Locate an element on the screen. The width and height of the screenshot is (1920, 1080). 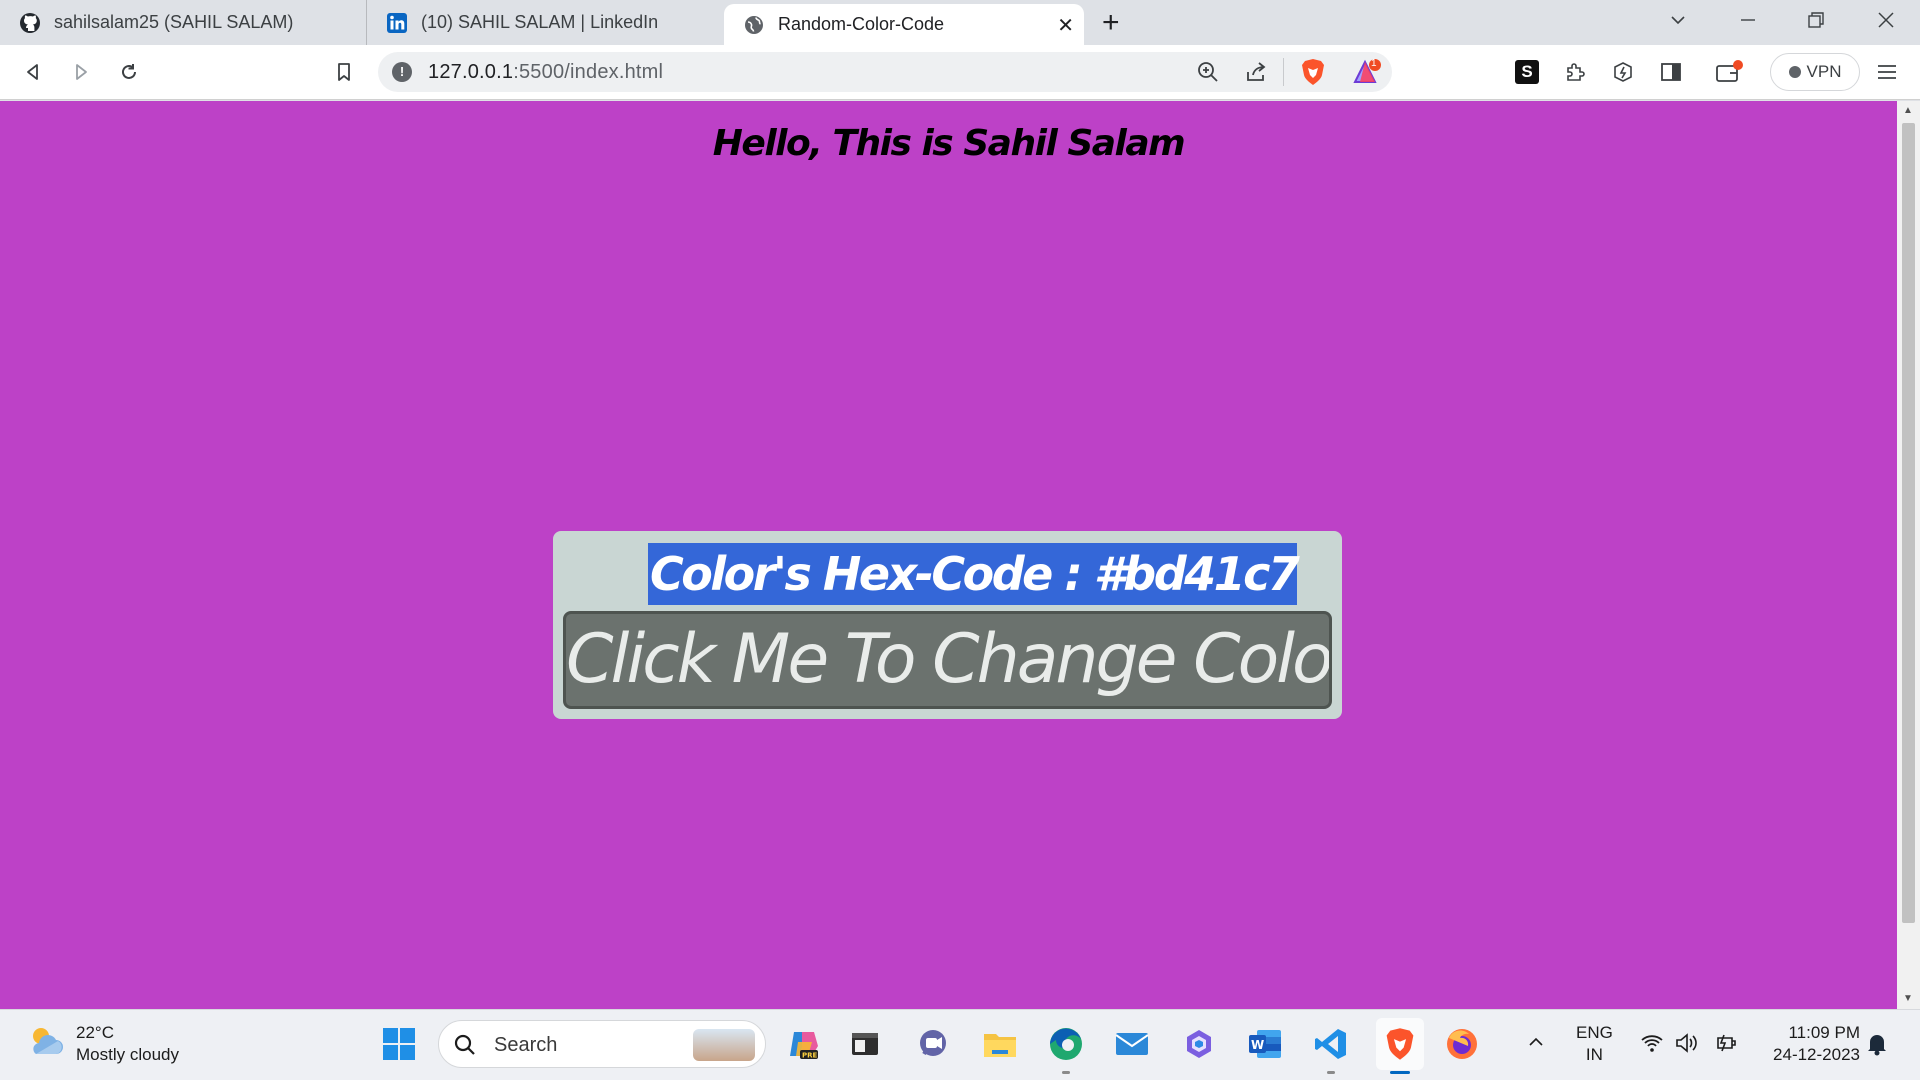
weather-description: Mostly cloudy is located at coordinates (127, 1054).